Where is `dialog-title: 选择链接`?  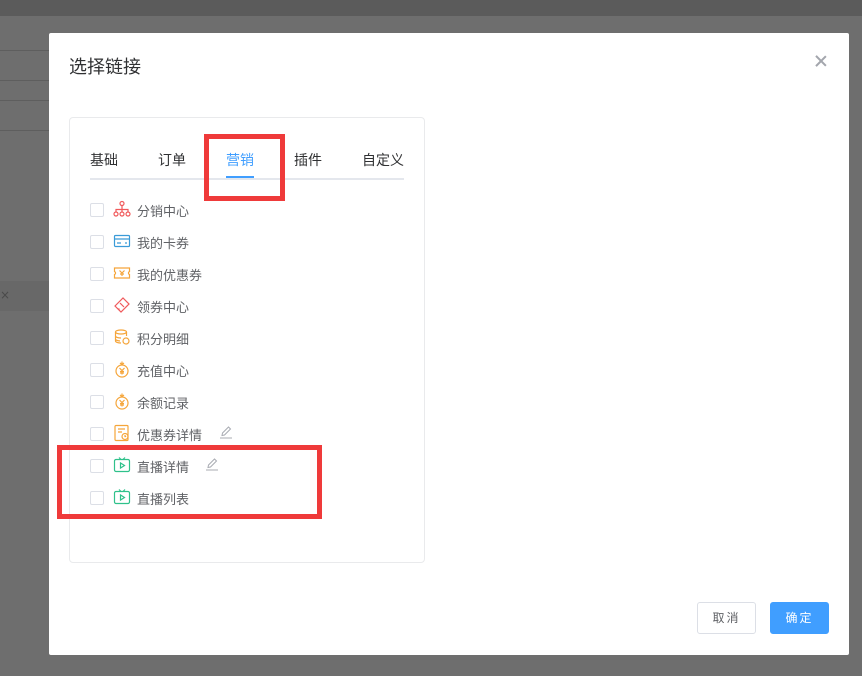 dialog-title: 选择链接 is located at coordinates (105, 67).